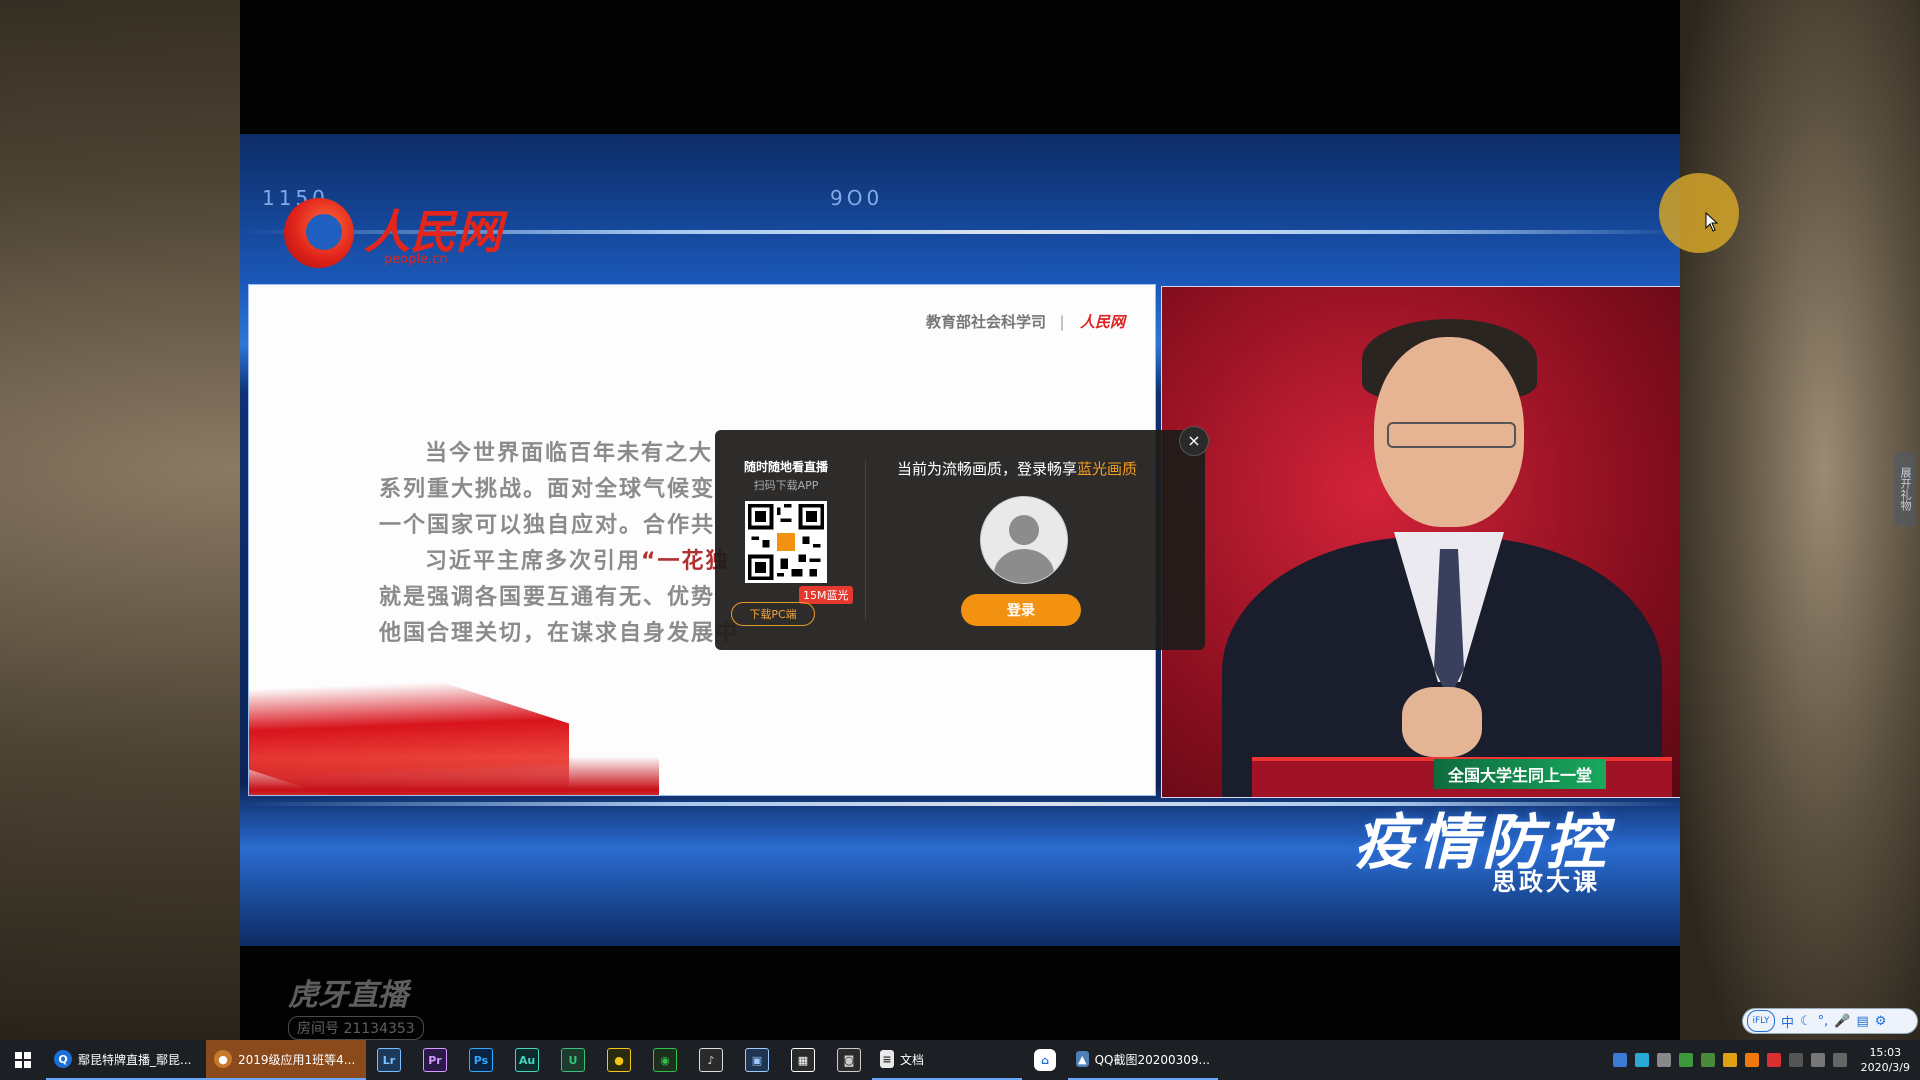 The image size is (1920, 1080). I want to click on speaker-video: 全国大学生同上一堂, so click(1420, 542).